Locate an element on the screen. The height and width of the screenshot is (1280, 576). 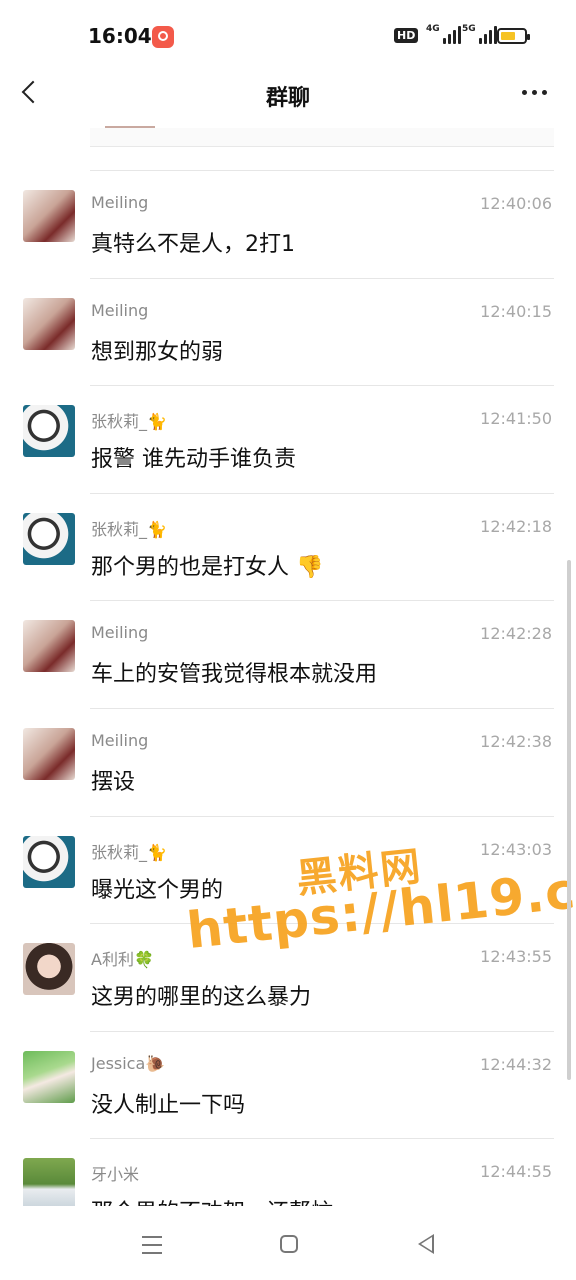
back-triangle-icon is located at coordinates (426, 1244).